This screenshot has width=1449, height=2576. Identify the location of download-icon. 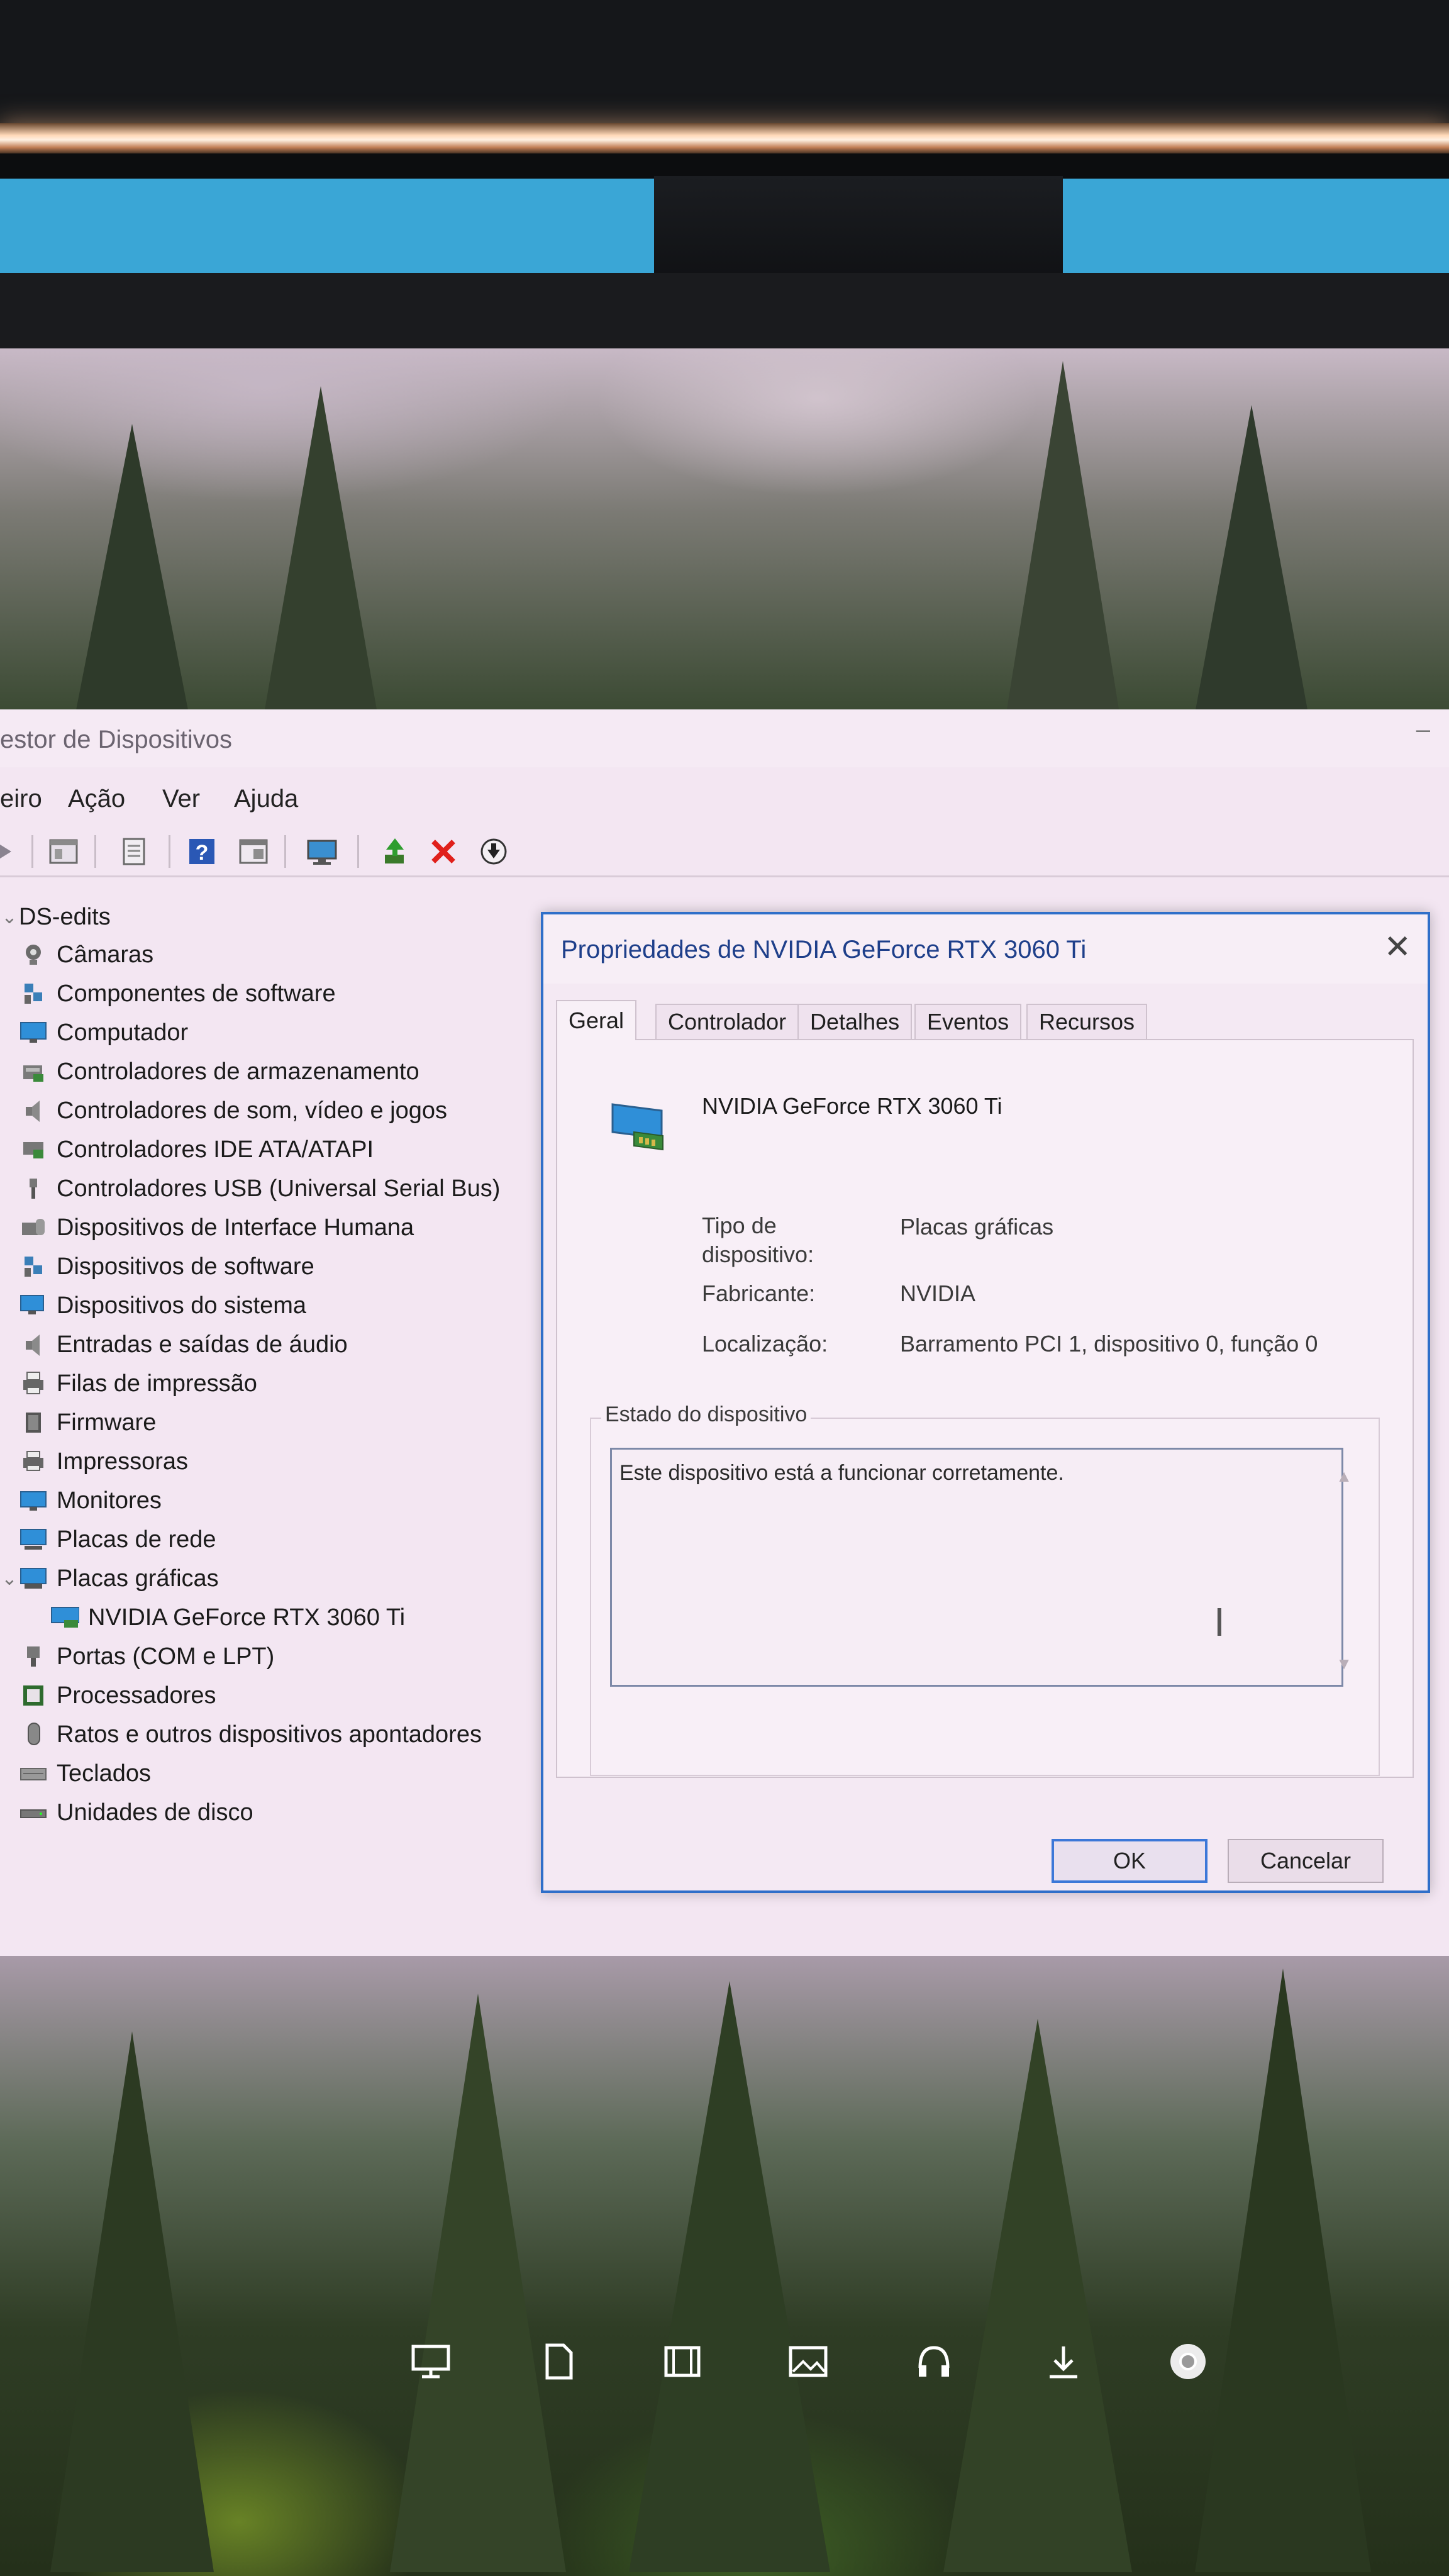
(1063, 2362).